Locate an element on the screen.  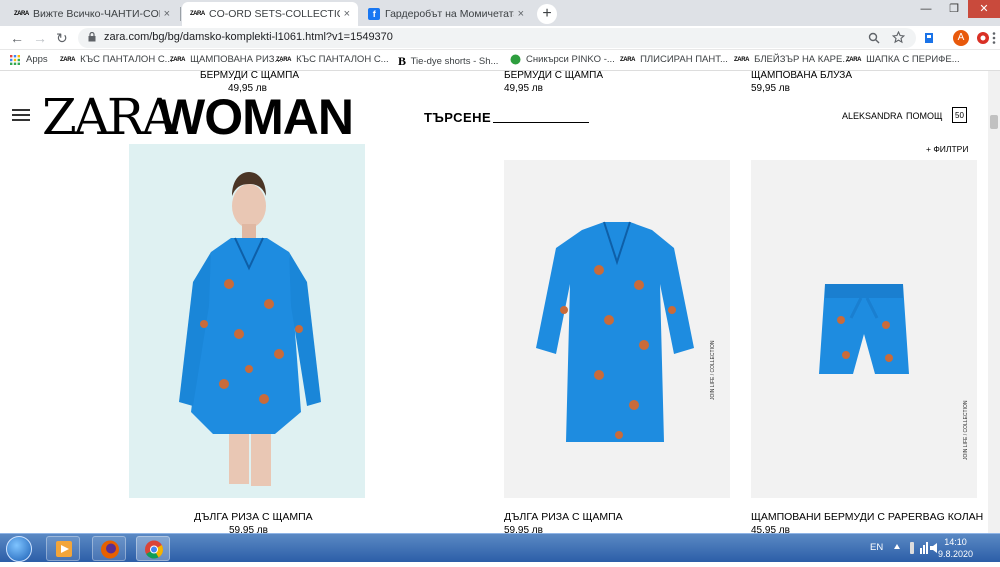
reload-button: ↻ is located at coordinates (62, 38).